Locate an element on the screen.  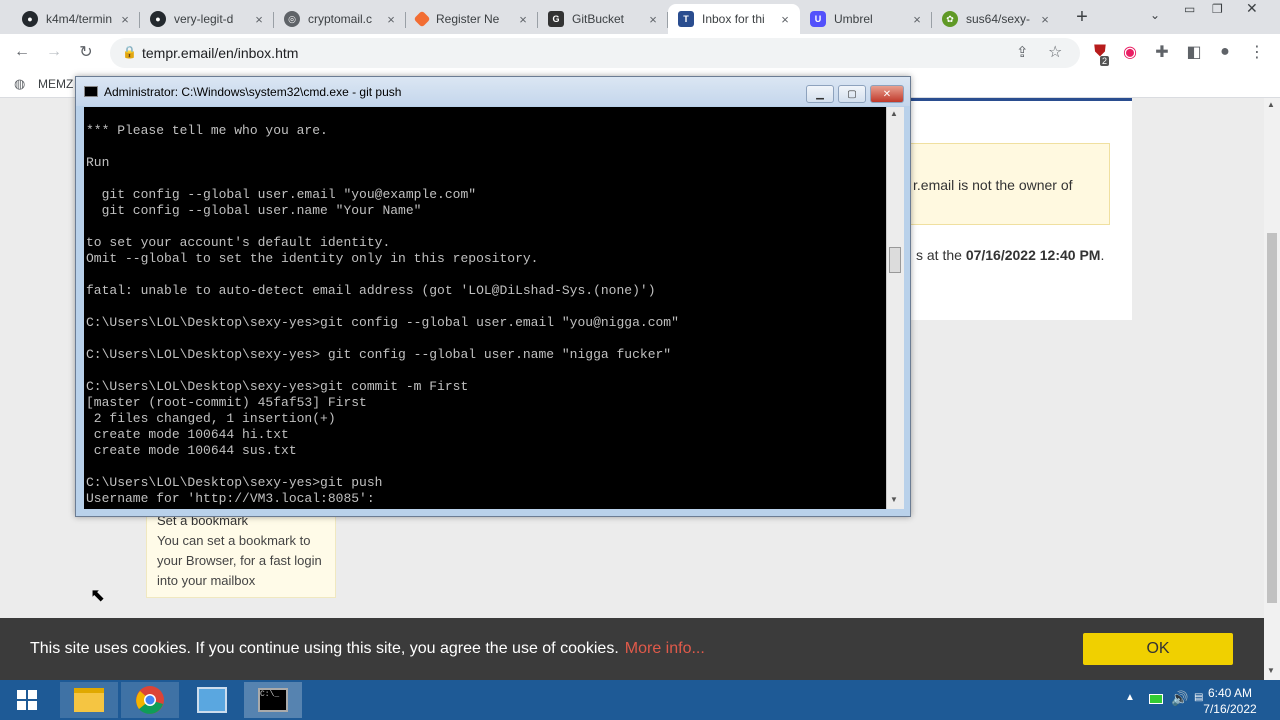
close-window-icon: ✕ is located at coordinates (1252, 8).